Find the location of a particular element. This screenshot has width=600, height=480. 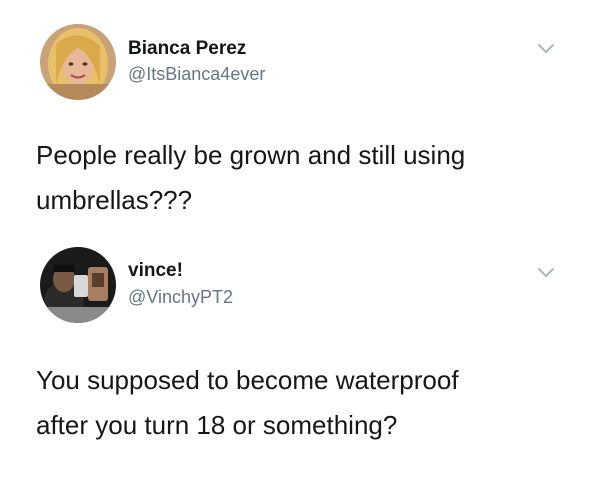

user-handle: @VinchyPT2 is located at coordinates (180, 297).